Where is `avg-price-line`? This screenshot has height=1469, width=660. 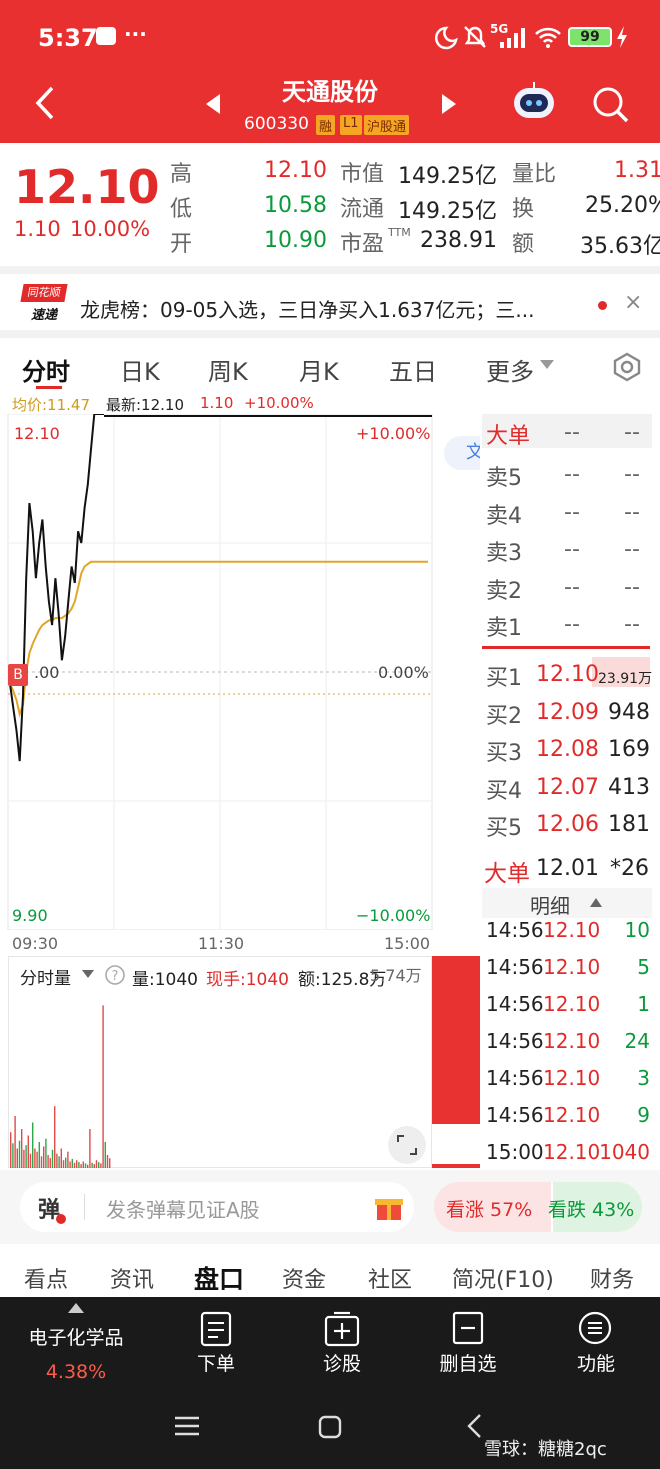
avg-price-line is located at coordinates (218, 639).